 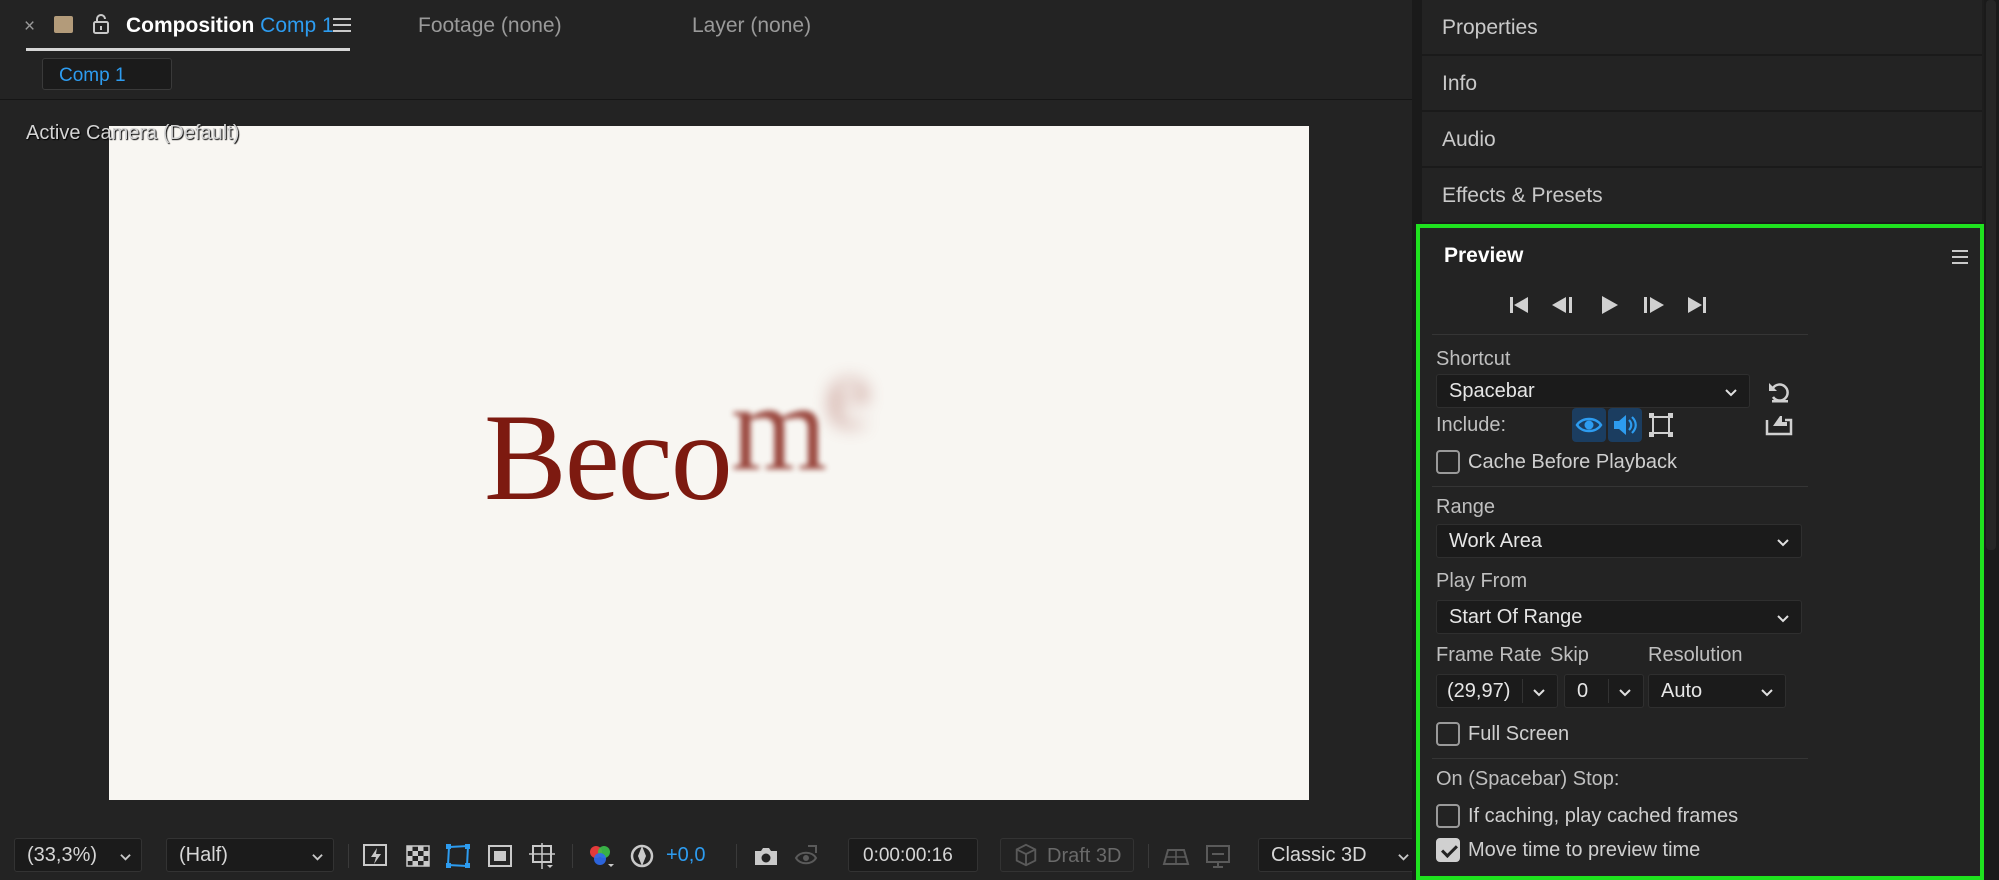 I want to click on speaker-icon, so click(x=1625, y=425).